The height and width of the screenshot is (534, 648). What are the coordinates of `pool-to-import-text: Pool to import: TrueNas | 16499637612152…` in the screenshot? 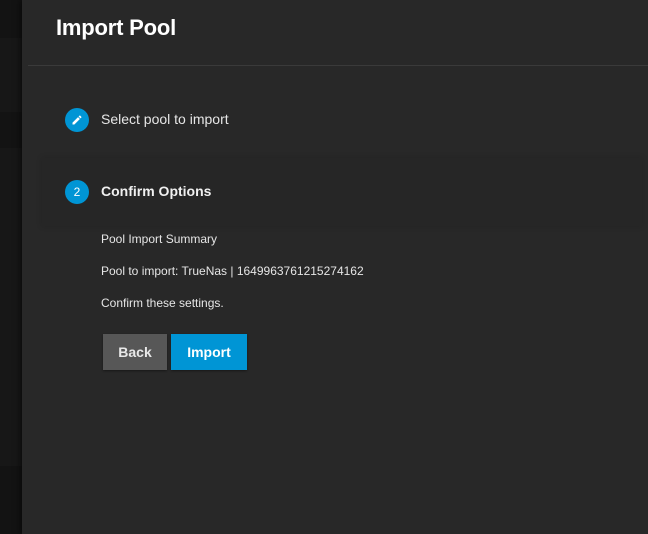 It's located at (232, 271).